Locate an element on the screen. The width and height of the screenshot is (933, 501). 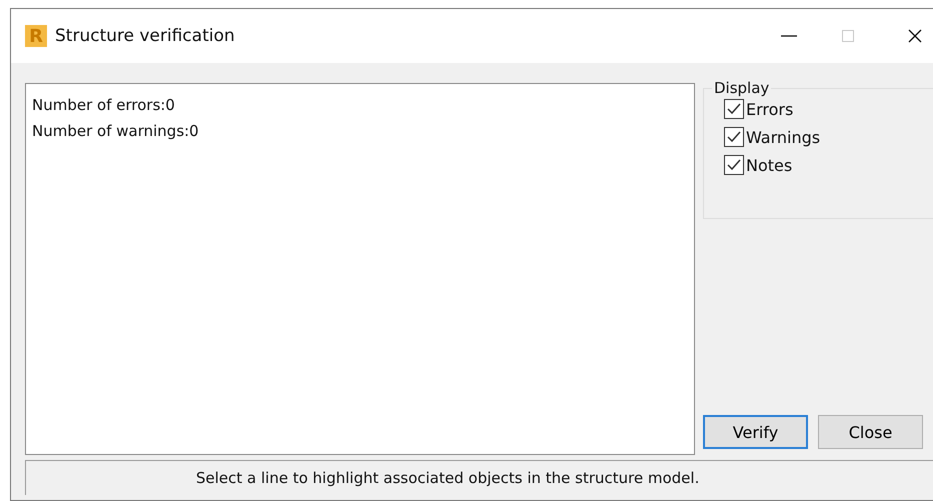
checkbox-option: Errors is located at coordinates (828, 109).